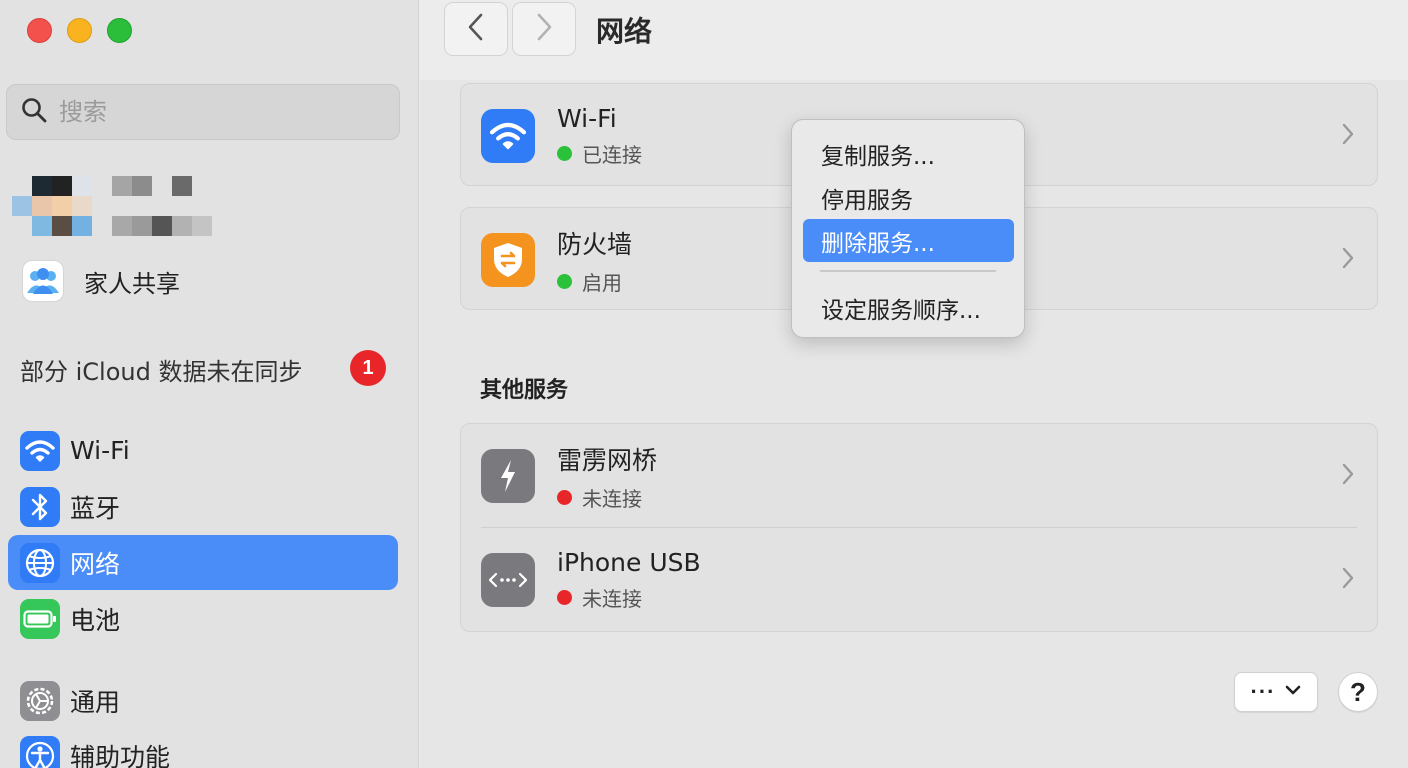 Image resolution: width=1408 pixels, height=768 pixels. Describe the element at coordinates (1293, 692) in the screenshot. I see `chevron-down-icon` at that location.